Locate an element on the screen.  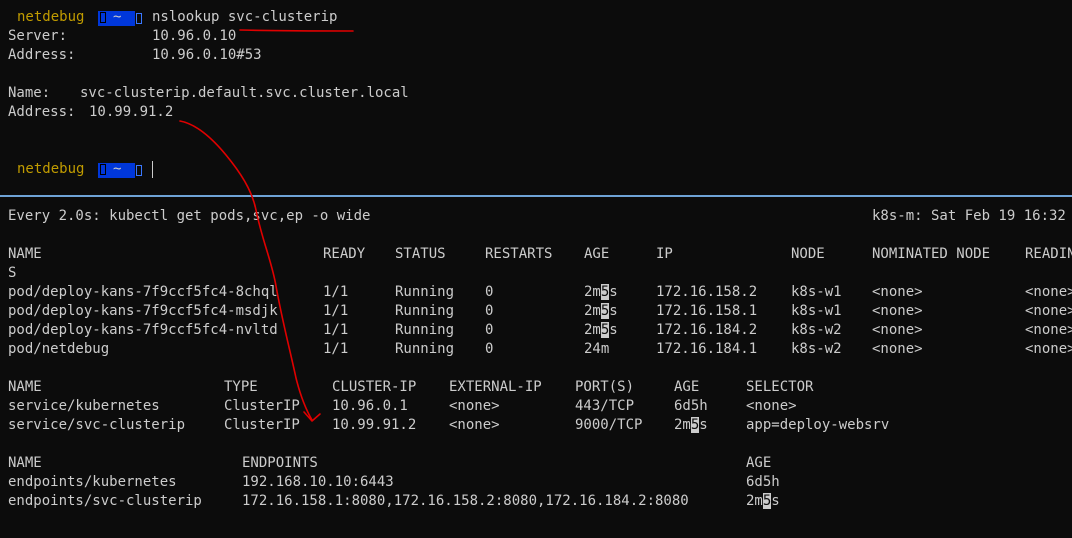
server-address-label: Address: is located at coordinates (42, 55).